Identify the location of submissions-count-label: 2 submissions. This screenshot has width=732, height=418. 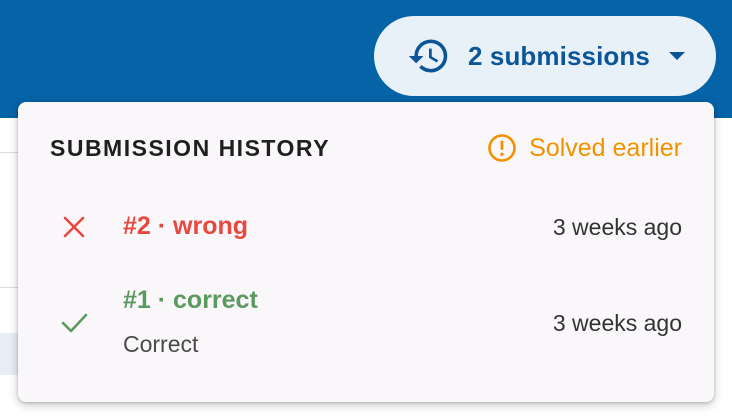
(559, 55).